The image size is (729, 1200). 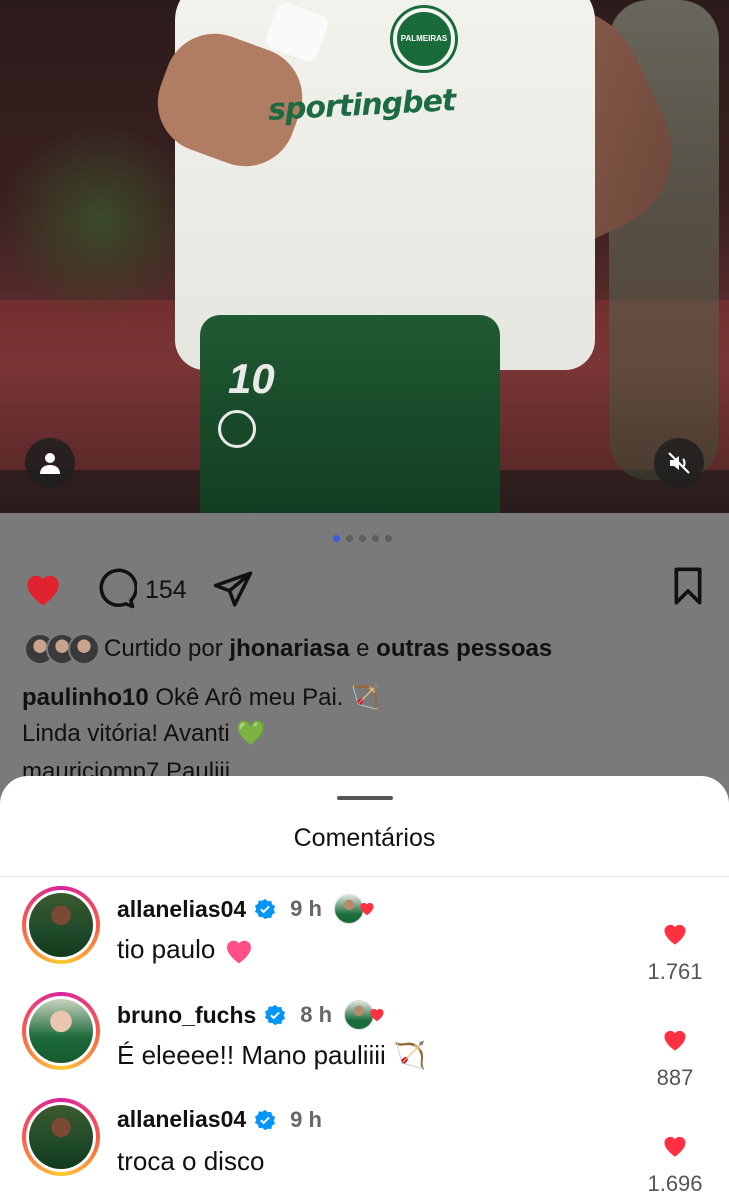 I want to click on caption-username: paulinho10, so click(x=85, y=697).